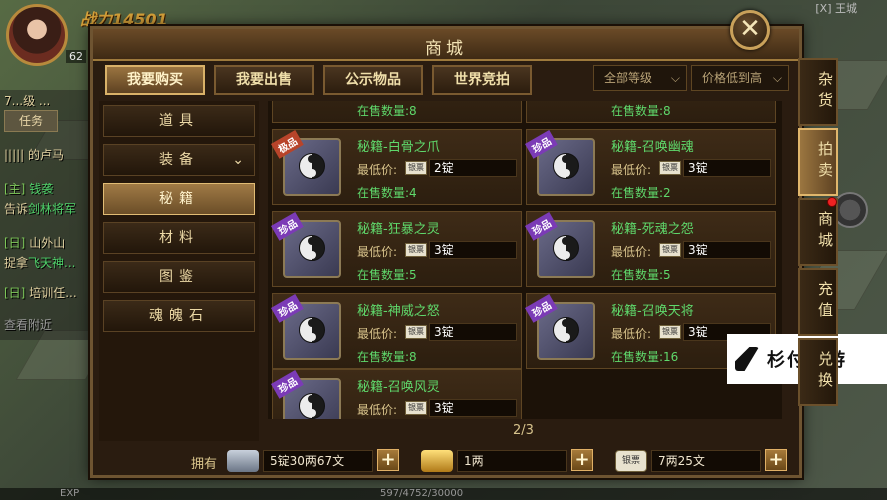  Describe the element at coordinates (387, 193) in the screenshot. I see `item-stock: 在售数量:4` at that location.